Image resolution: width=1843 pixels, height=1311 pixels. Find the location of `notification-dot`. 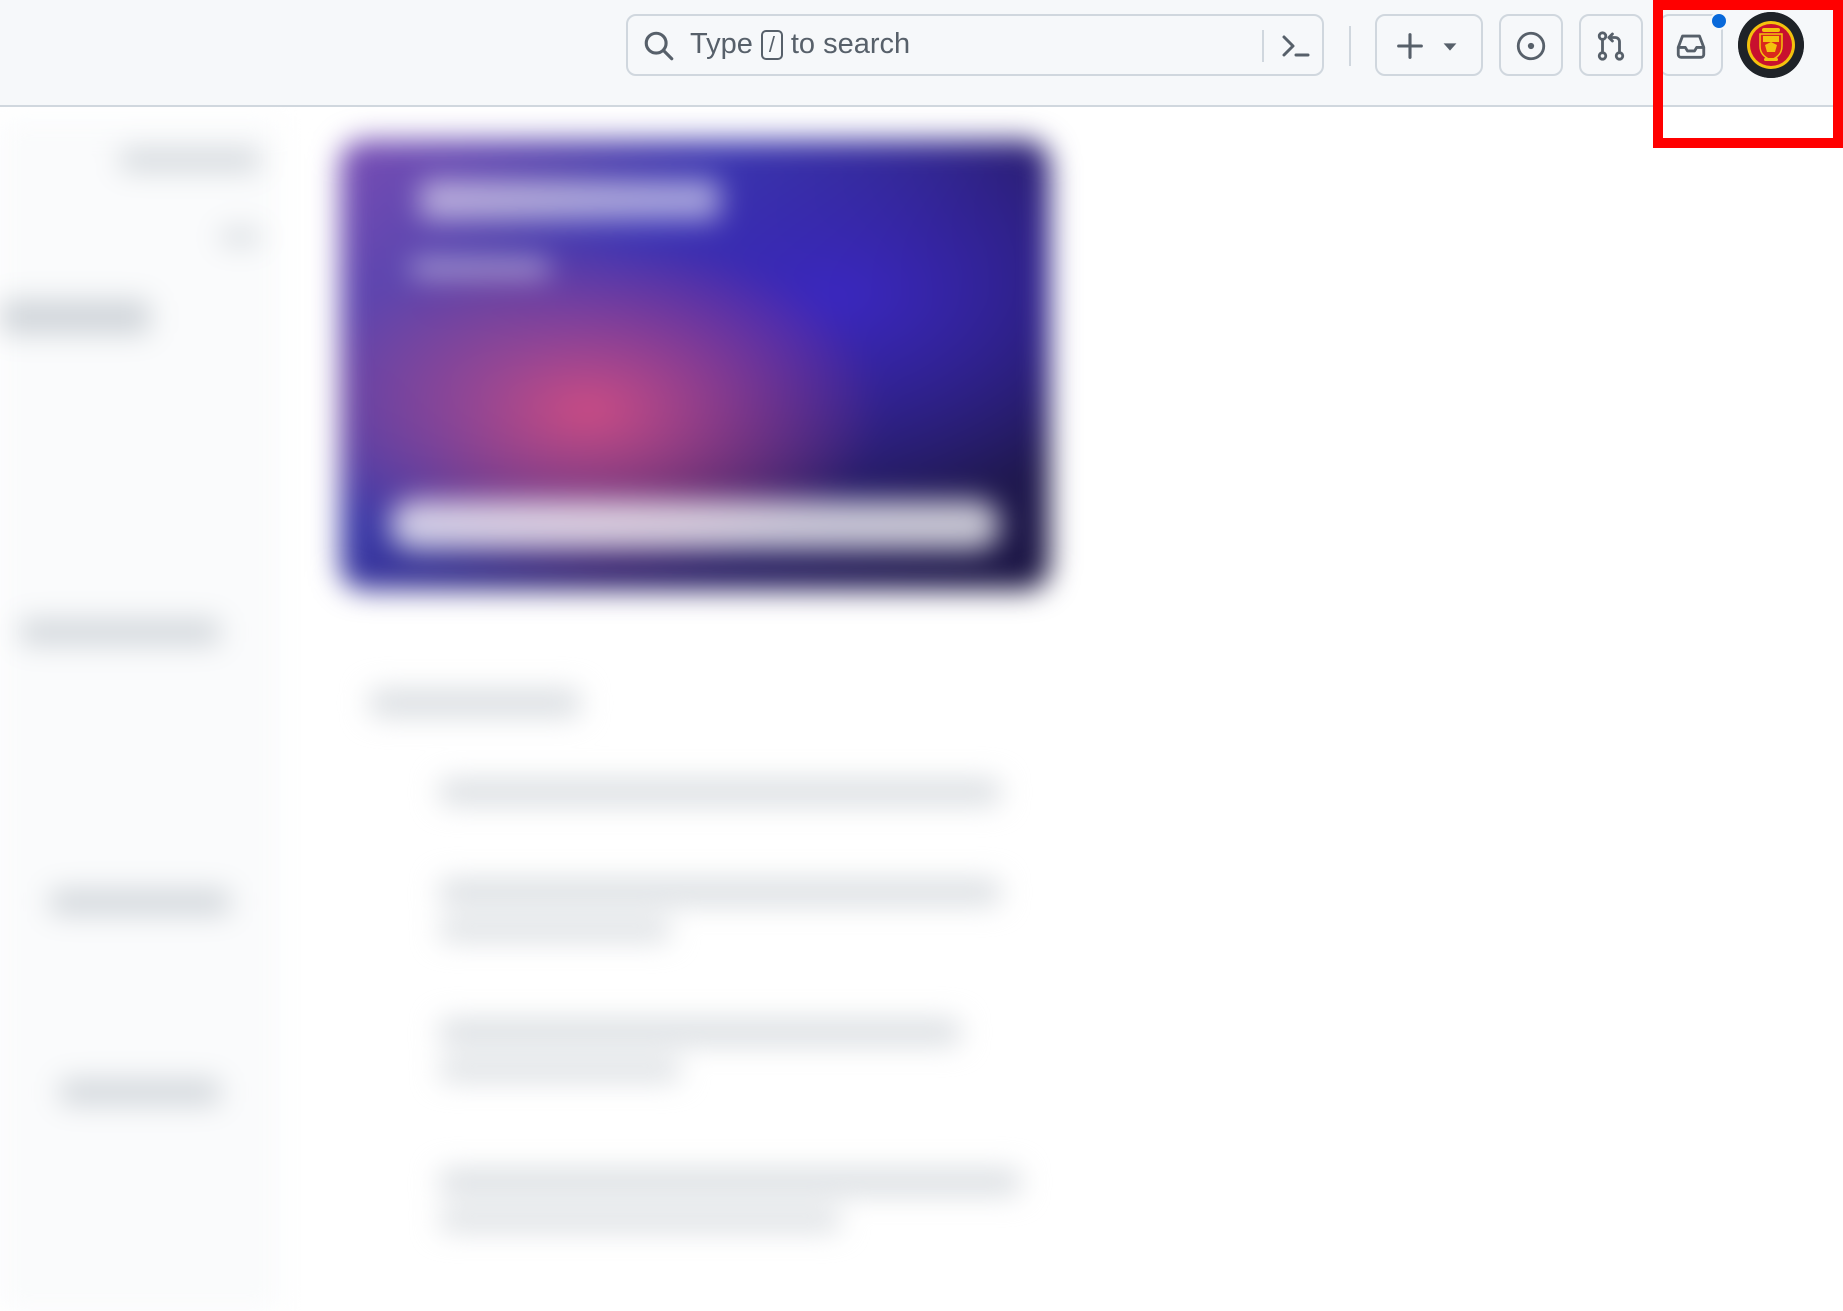

notification-dot is located at coordinates (1719, 21).